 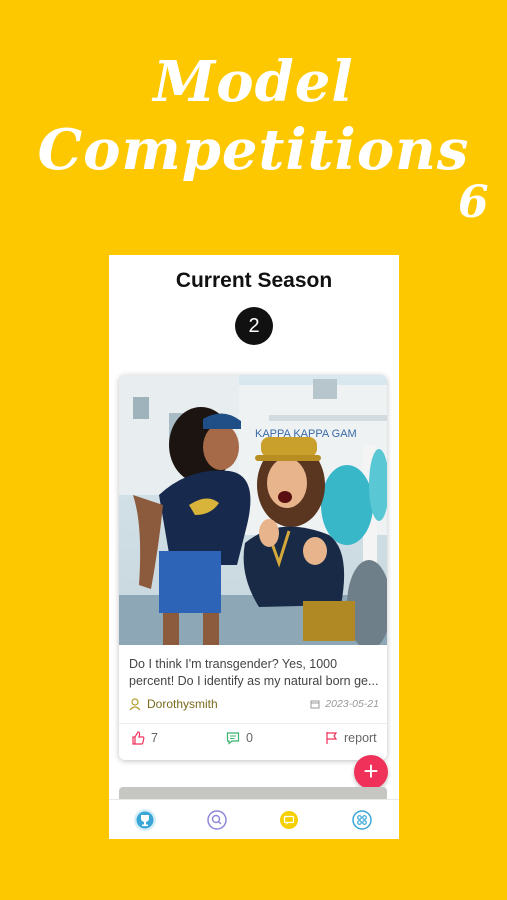 I want to click on apps-icon, so click(x=362, y=820).